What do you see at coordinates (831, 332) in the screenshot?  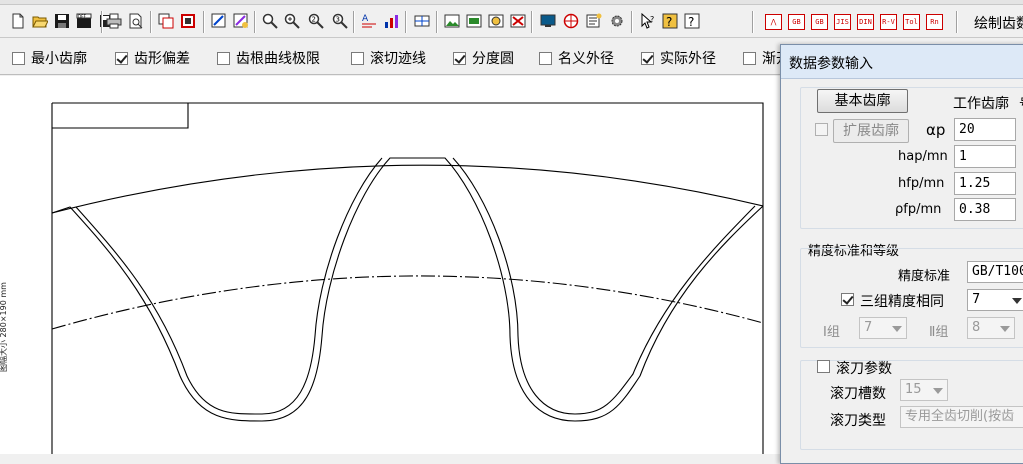 I see `group1-label: Ⅰ组` at bounding box center [831, 332].